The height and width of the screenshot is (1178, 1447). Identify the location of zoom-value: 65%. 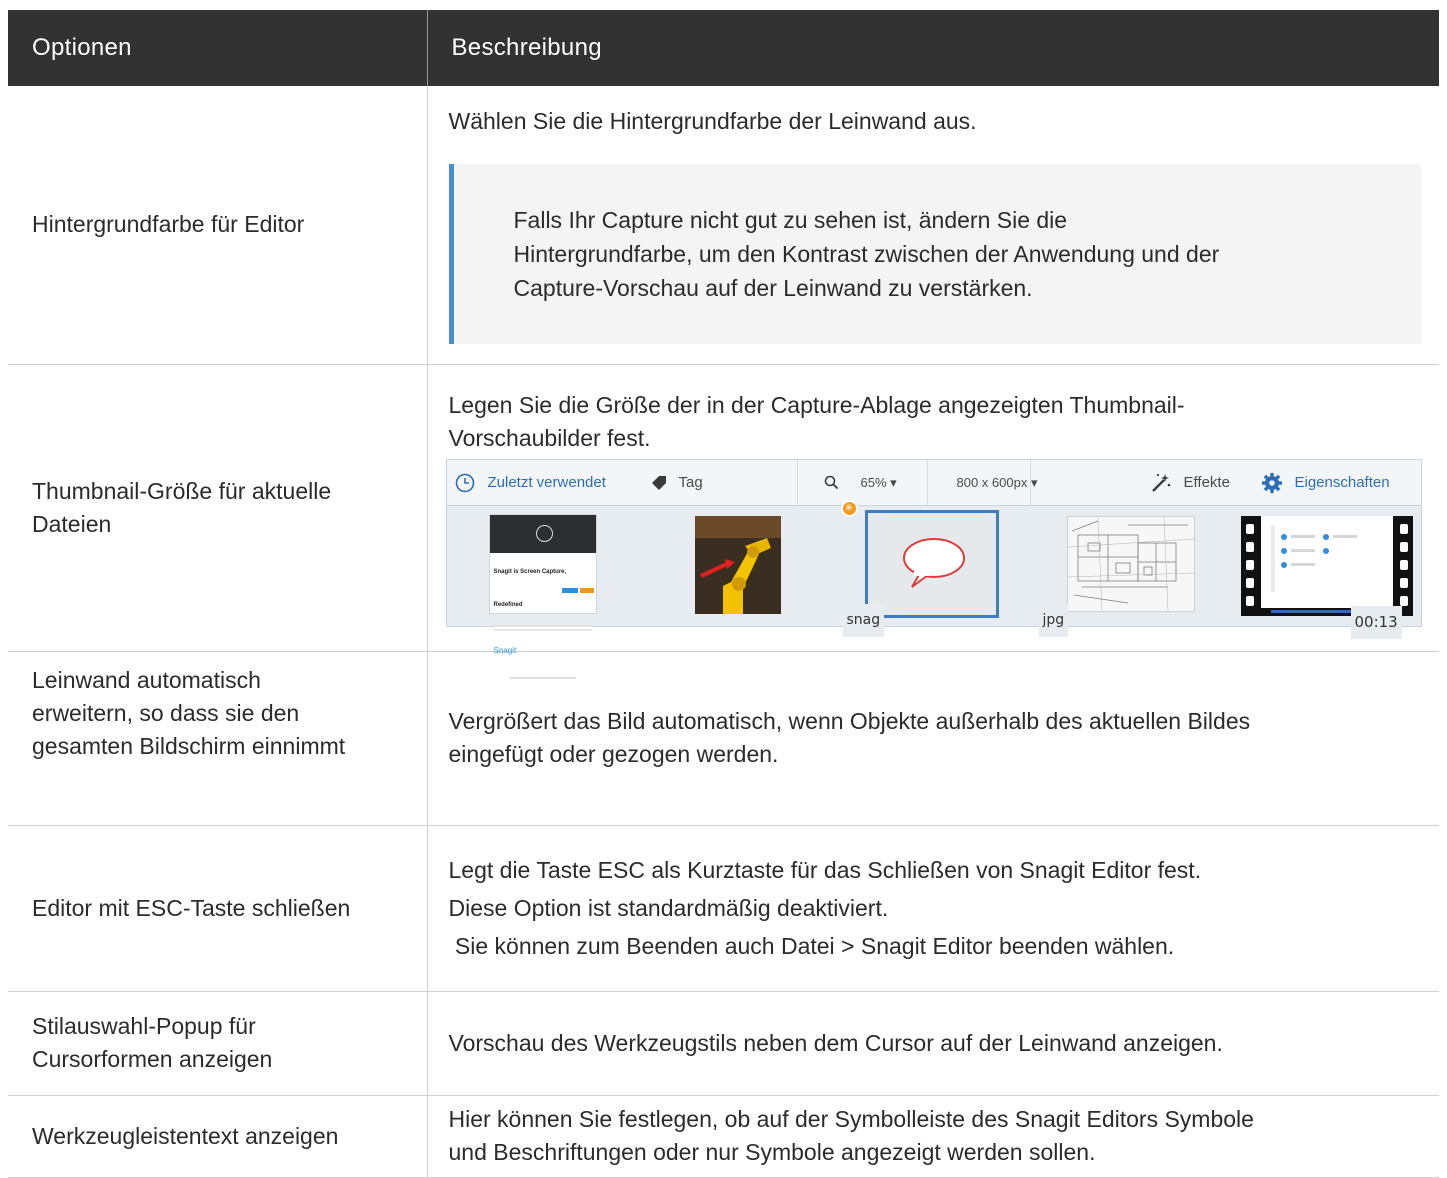
(873, 482).